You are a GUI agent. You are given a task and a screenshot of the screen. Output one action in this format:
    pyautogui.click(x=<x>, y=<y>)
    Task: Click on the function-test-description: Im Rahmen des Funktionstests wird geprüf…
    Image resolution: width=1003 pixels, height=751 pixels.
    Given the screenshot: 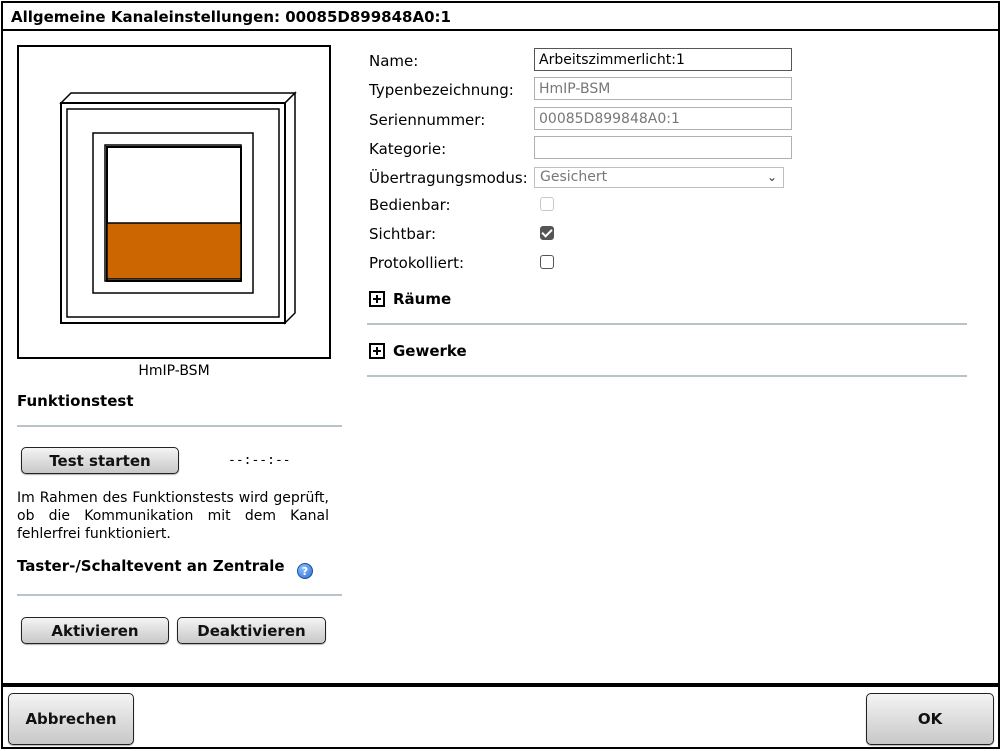 What is the action you would take?
    pyautogui.click(x=173, y=516)
    